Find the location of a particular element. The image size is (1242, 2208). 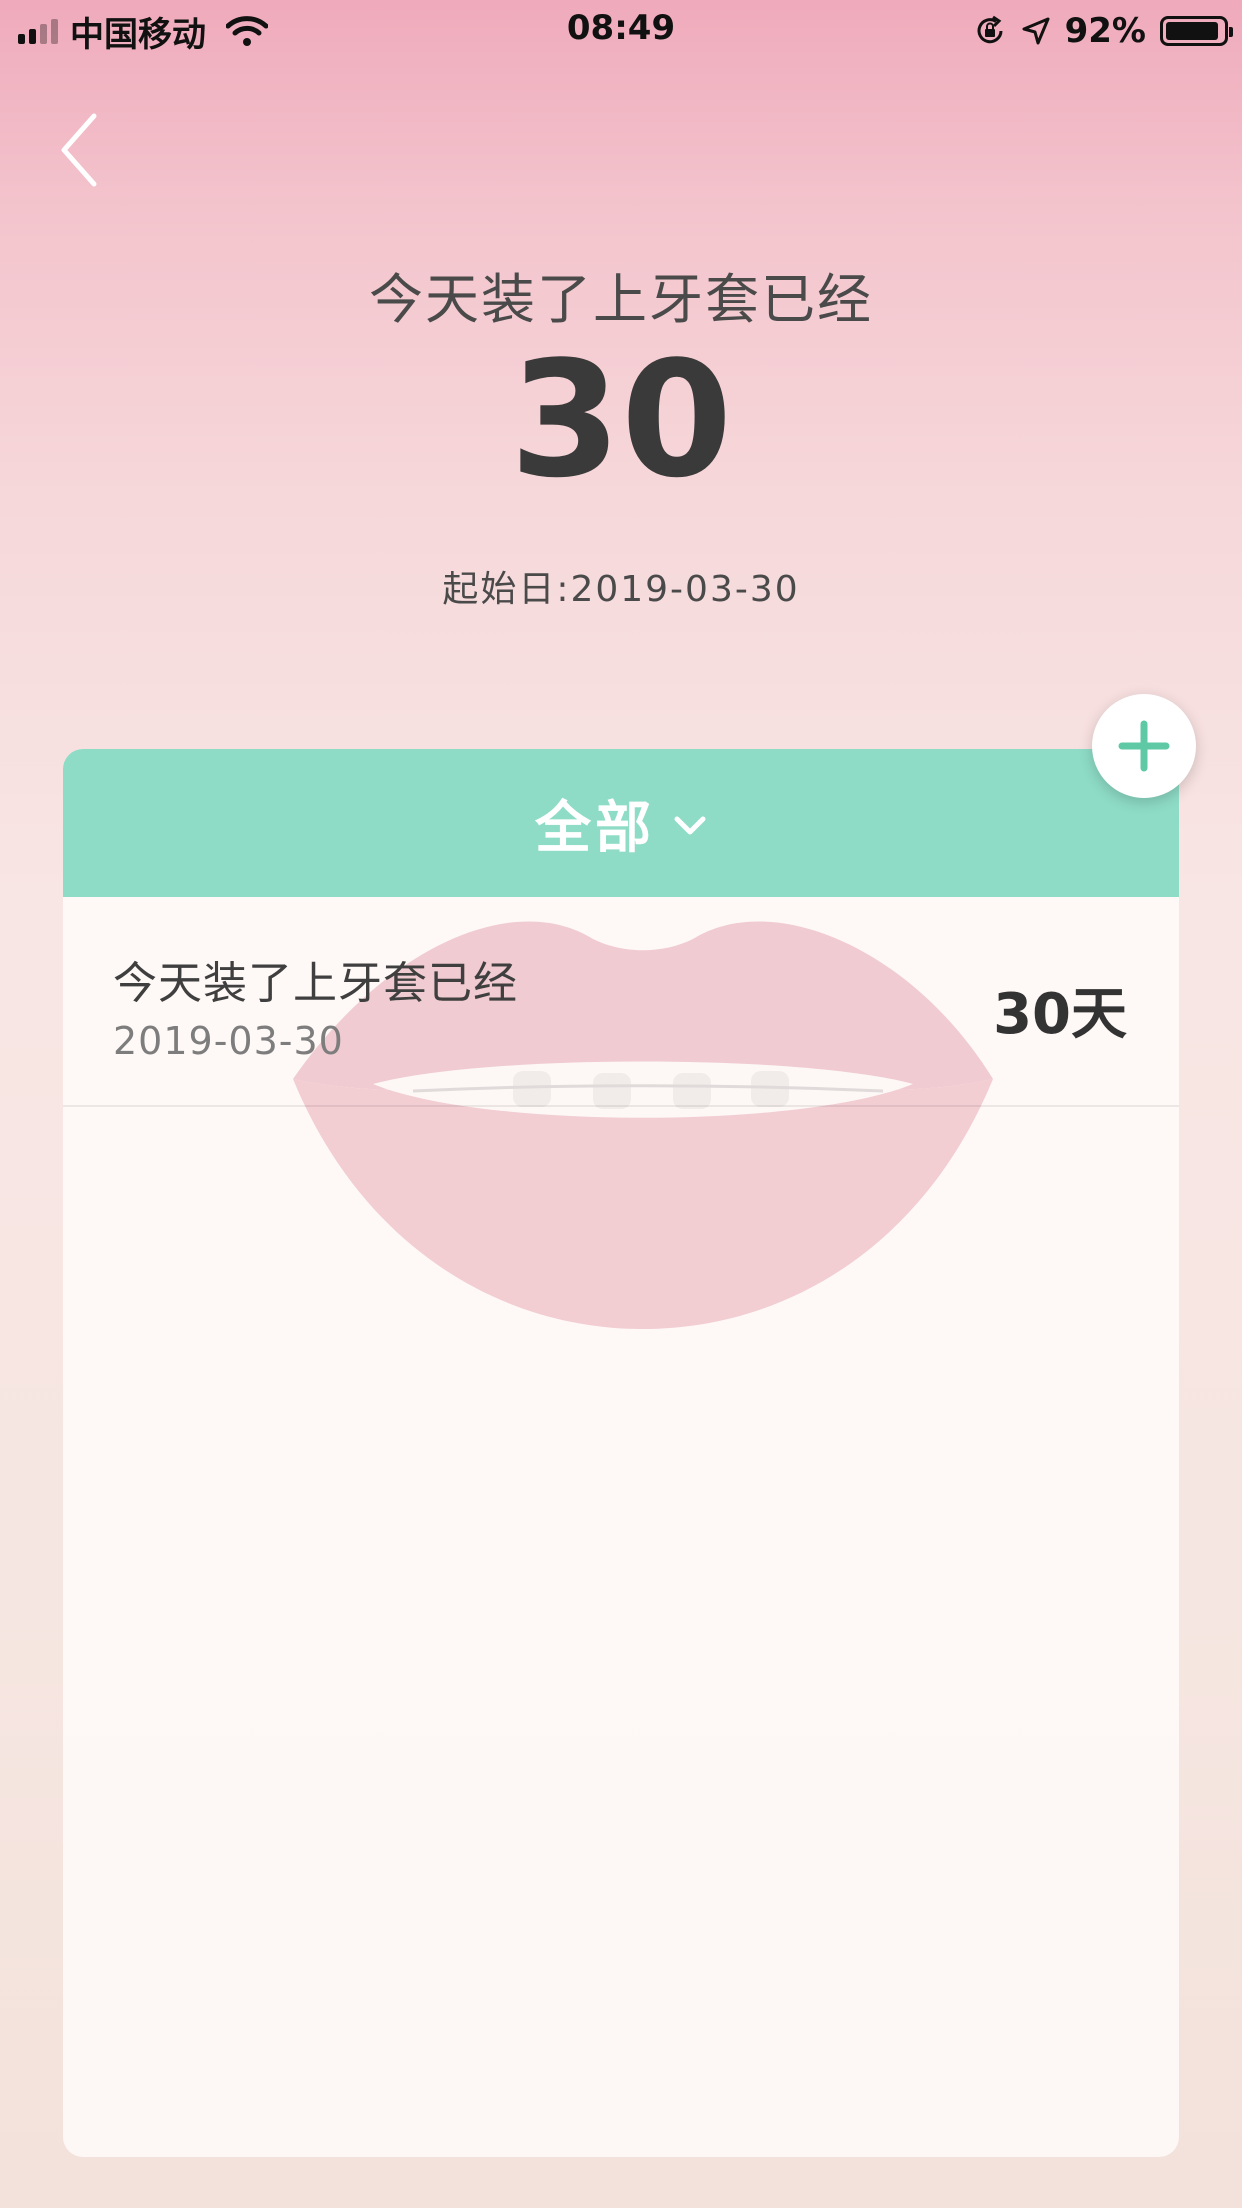

item-date: 2019-03-30 is located at coordinates (228, 1041).